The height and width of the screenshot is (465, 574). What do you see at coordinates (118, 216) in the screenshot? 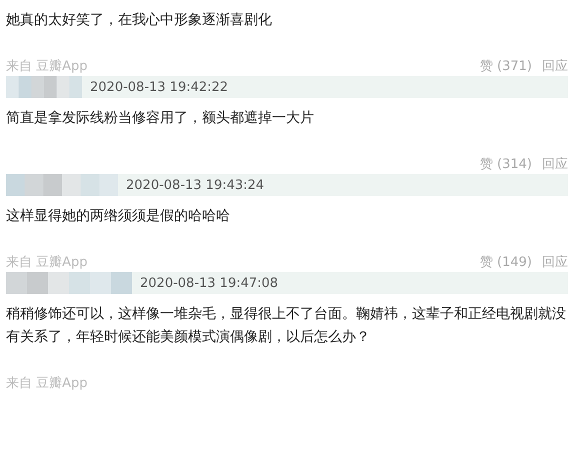
I see `comment-text: 这样显得她的两绺须须是假的哈哈哈` at bounding box center [118, 216].